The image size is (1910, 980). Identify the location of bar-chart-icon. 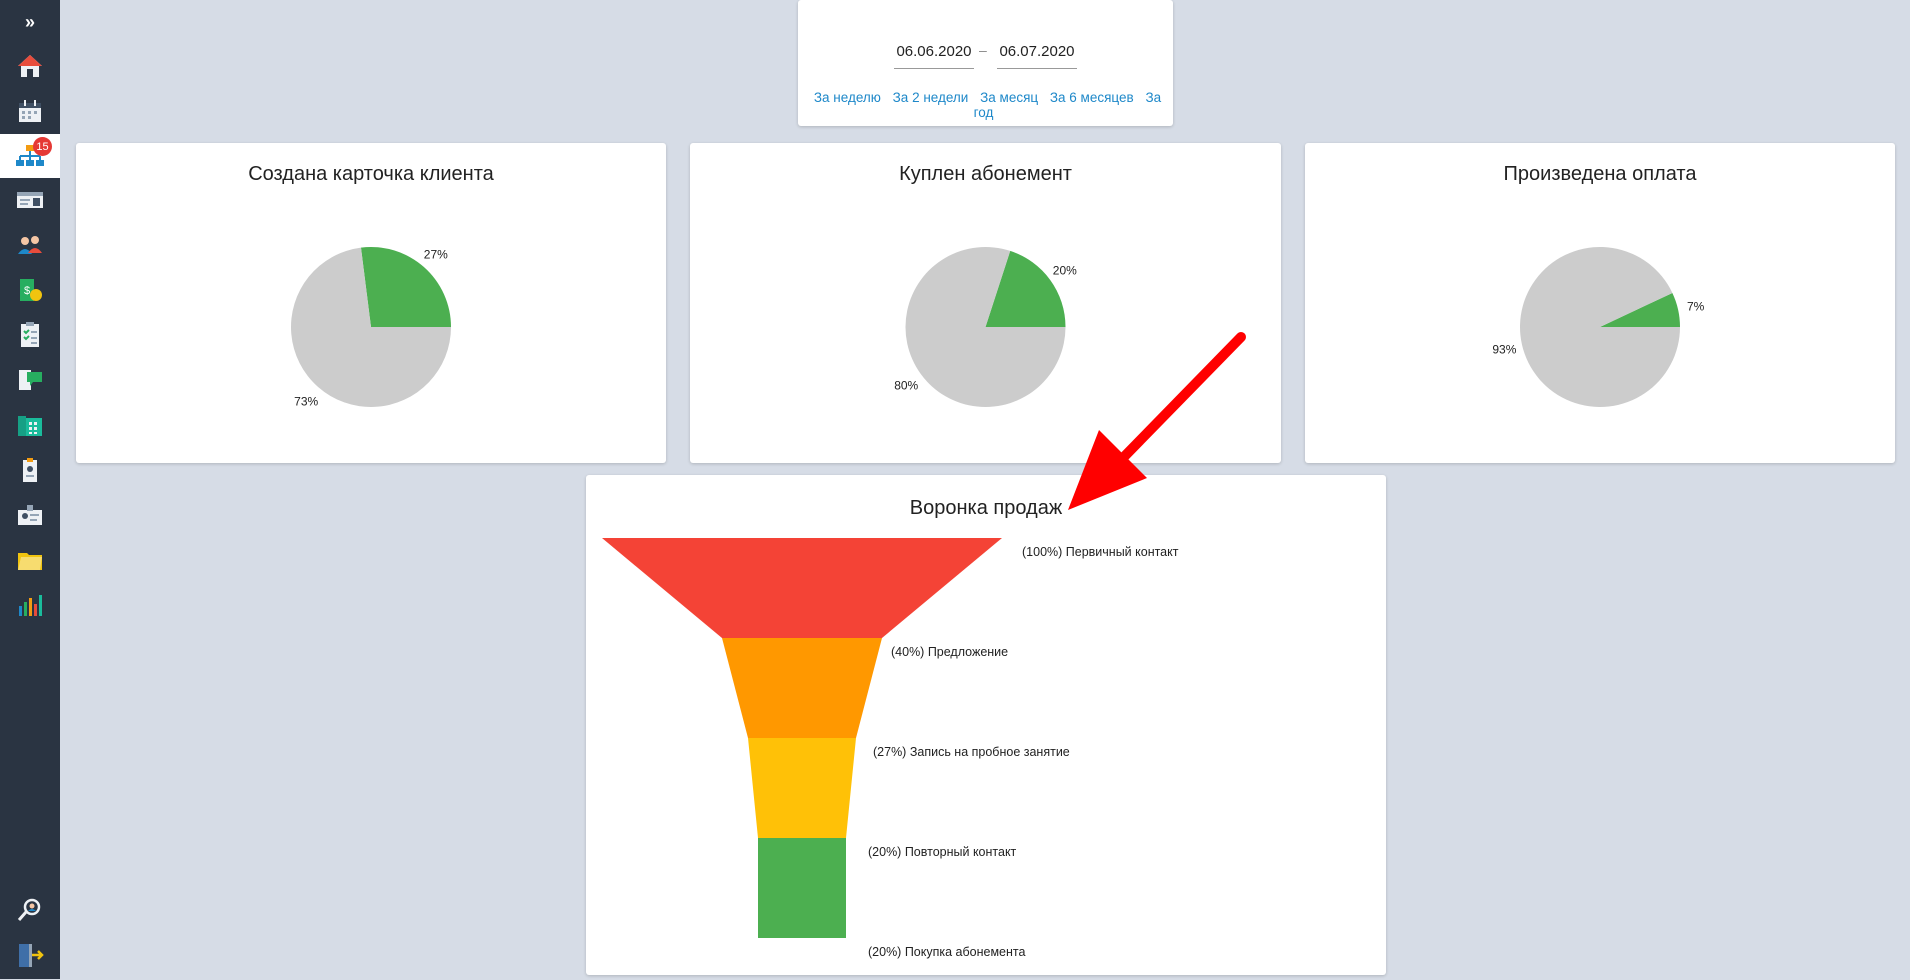
(30, 605).